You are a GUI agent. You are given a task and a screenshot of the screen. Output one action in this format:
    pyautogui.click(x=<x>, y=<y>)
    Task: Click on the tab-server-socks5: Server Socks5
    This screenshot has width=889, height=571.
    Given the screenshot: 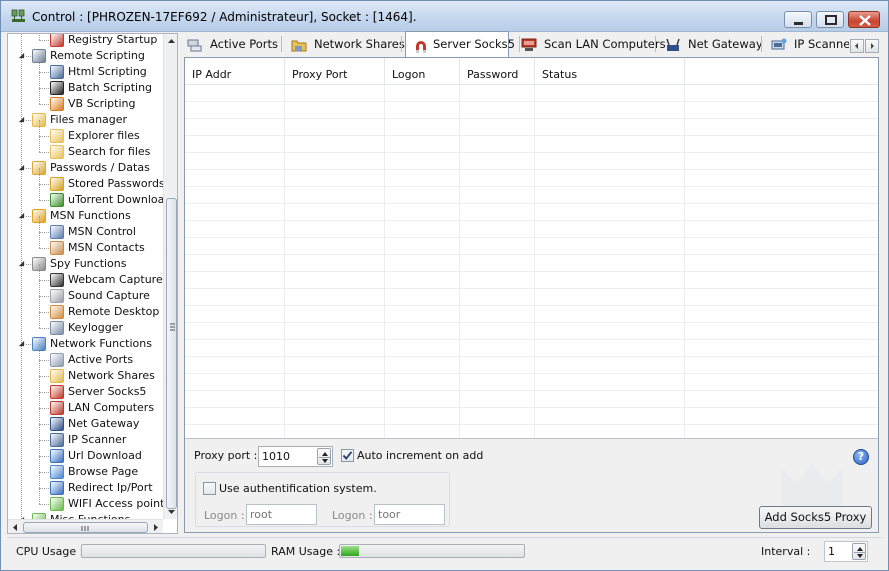 What is the action you would take?
    pyautogui.click(x=460, y=44)
    